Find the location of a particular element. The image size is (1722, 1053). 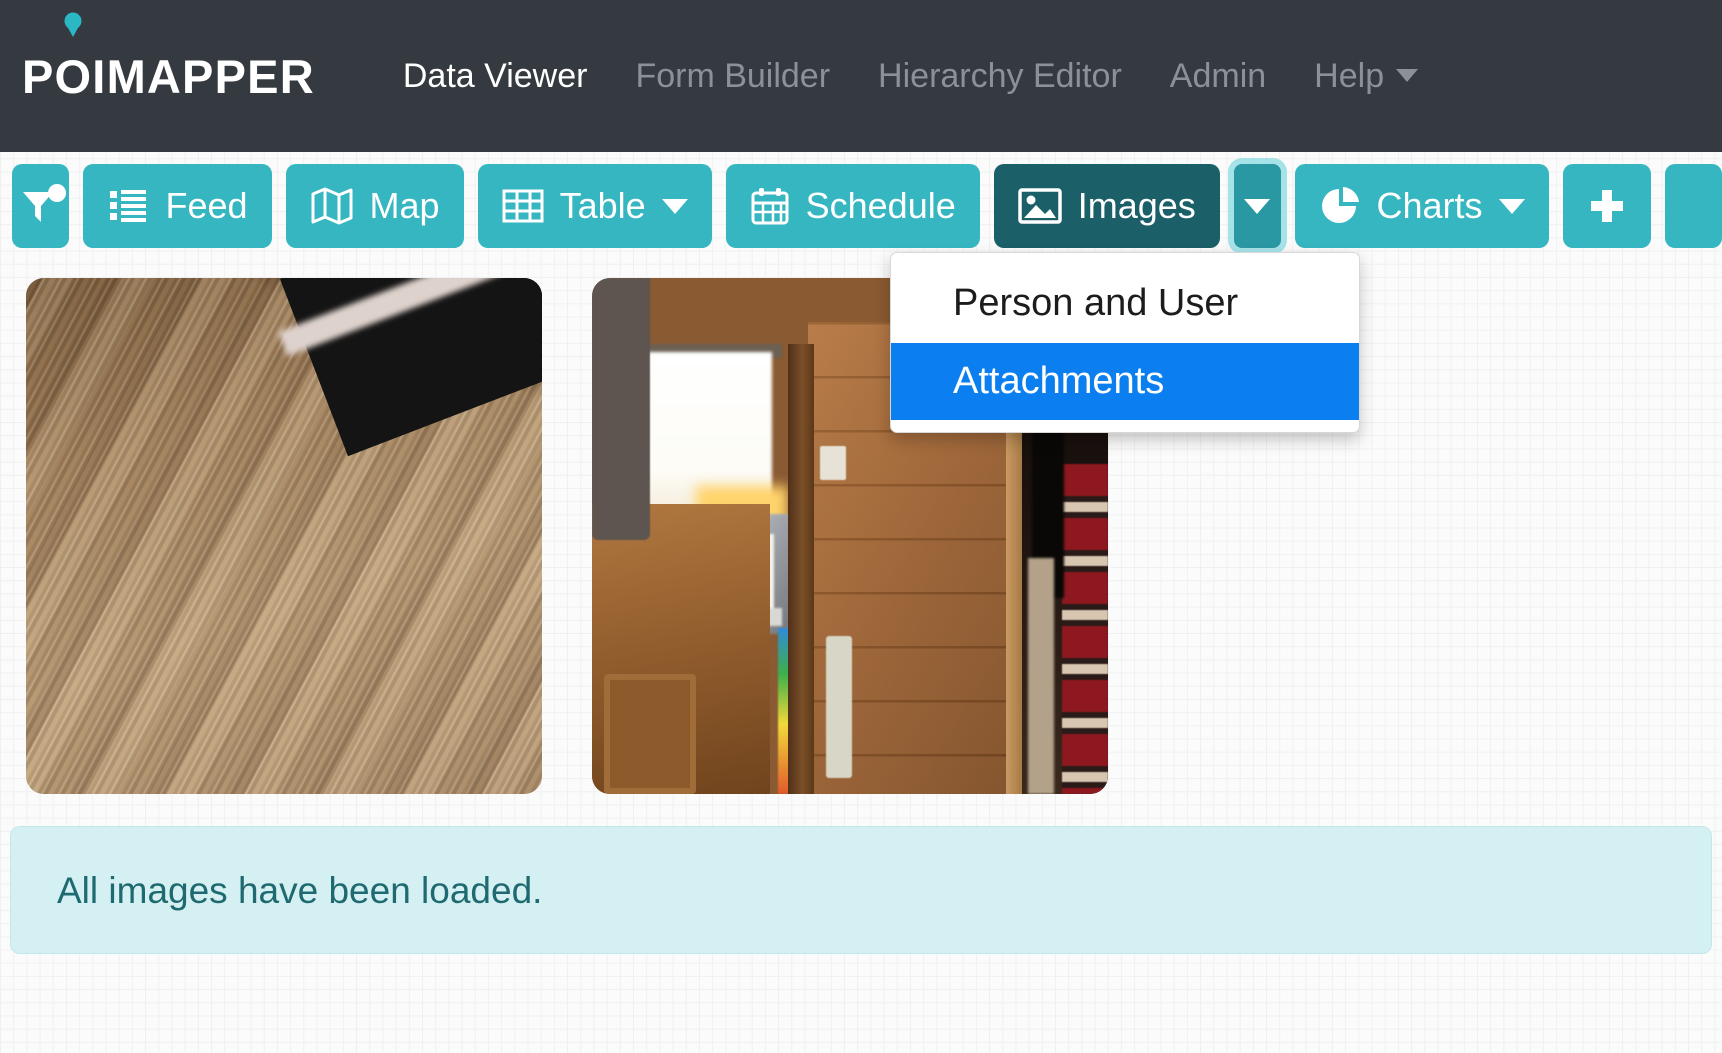

images-dropdown-toggle is located at coordinates (1257, 206).